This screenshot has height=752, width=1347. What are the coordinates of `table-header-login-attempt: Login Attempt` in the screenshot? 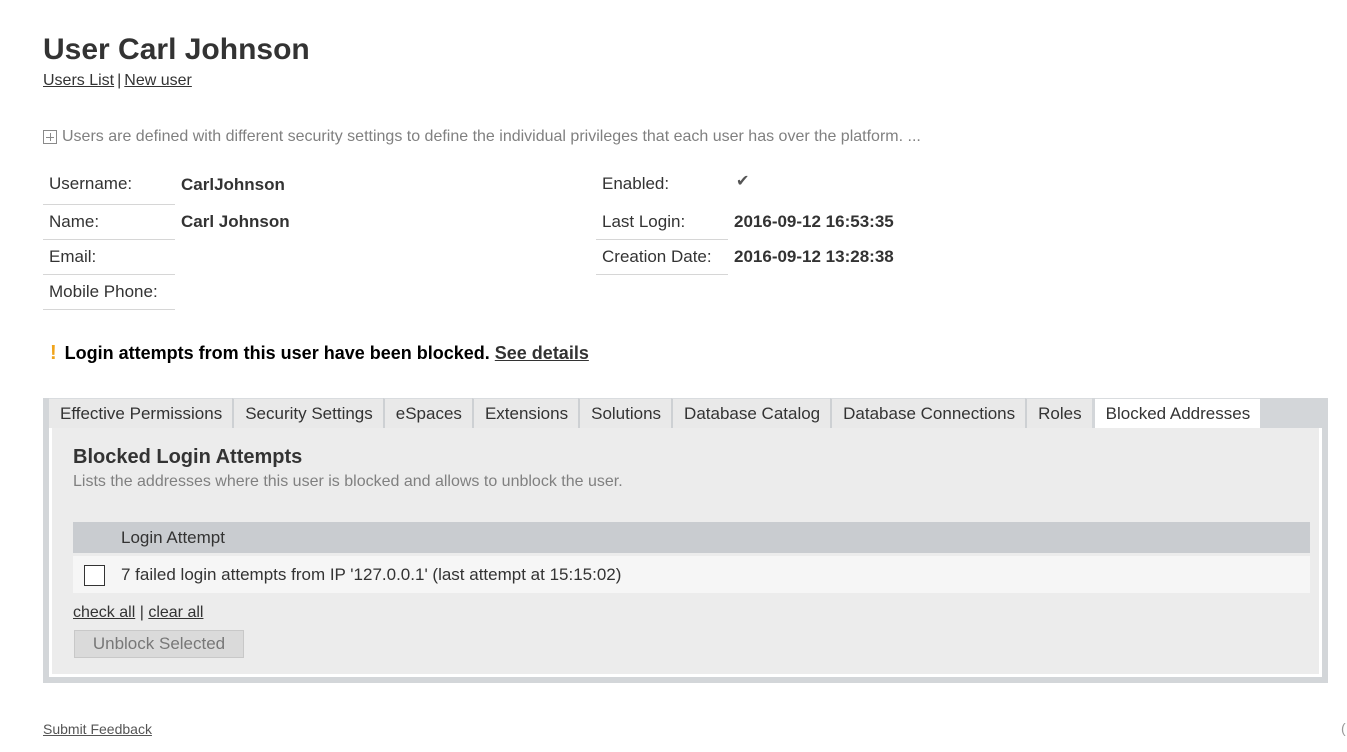 It's located at (691, 537).